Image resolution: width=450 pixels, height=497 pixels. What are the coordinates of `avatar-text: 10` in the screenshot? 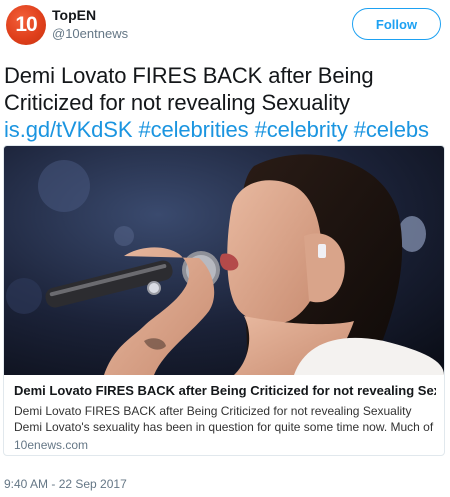 It's located at (26, 24).